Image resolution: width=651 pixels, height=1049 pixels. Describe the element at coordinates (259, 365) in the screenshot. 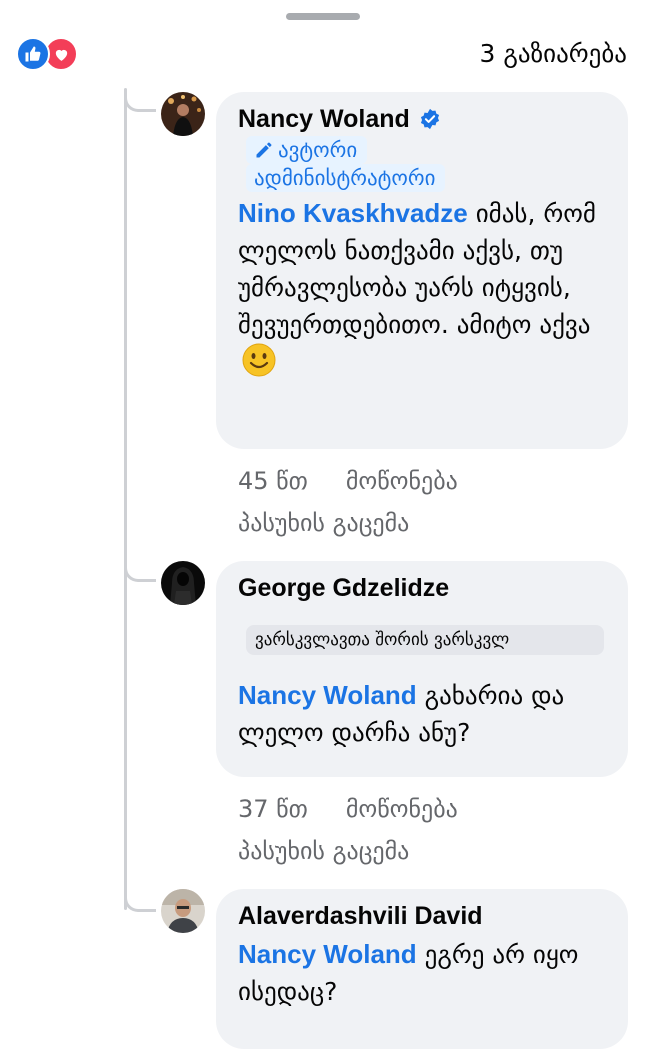

I see `smiling-face-icon` at that location.